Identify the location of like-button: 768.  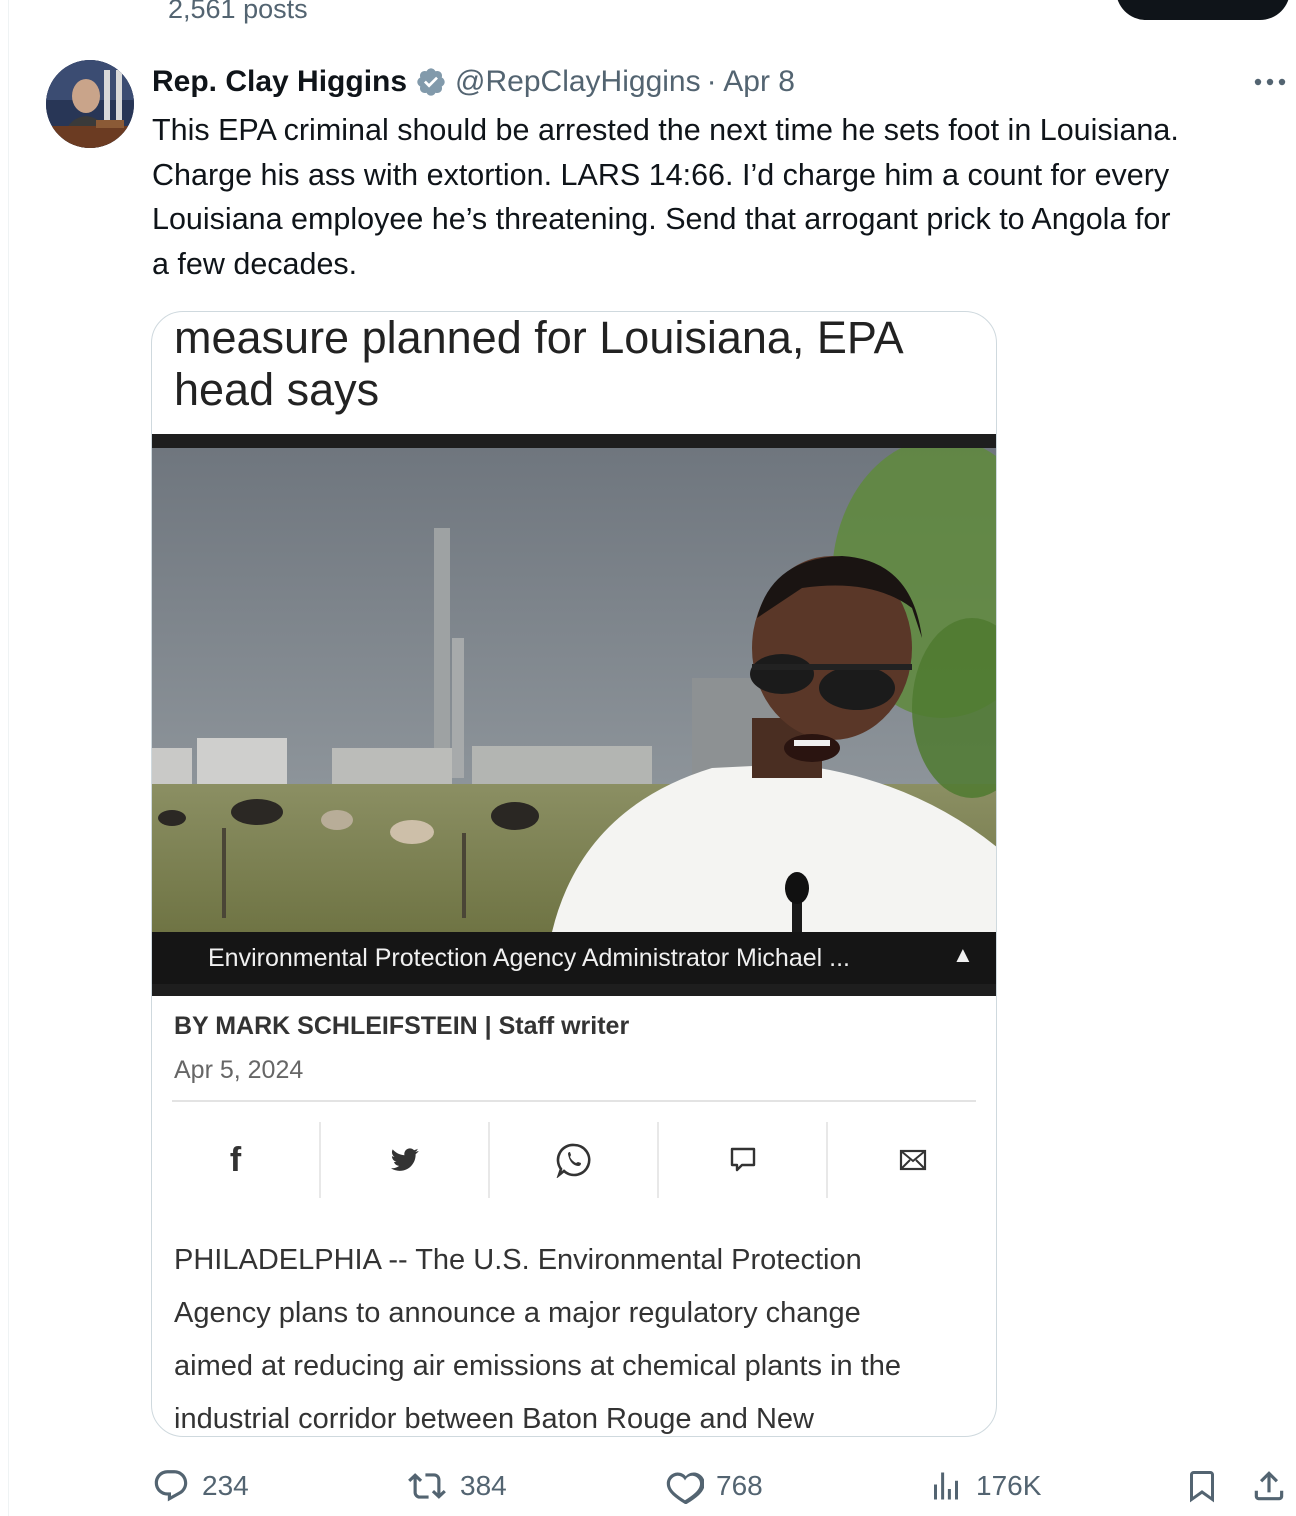
(714, 1486).